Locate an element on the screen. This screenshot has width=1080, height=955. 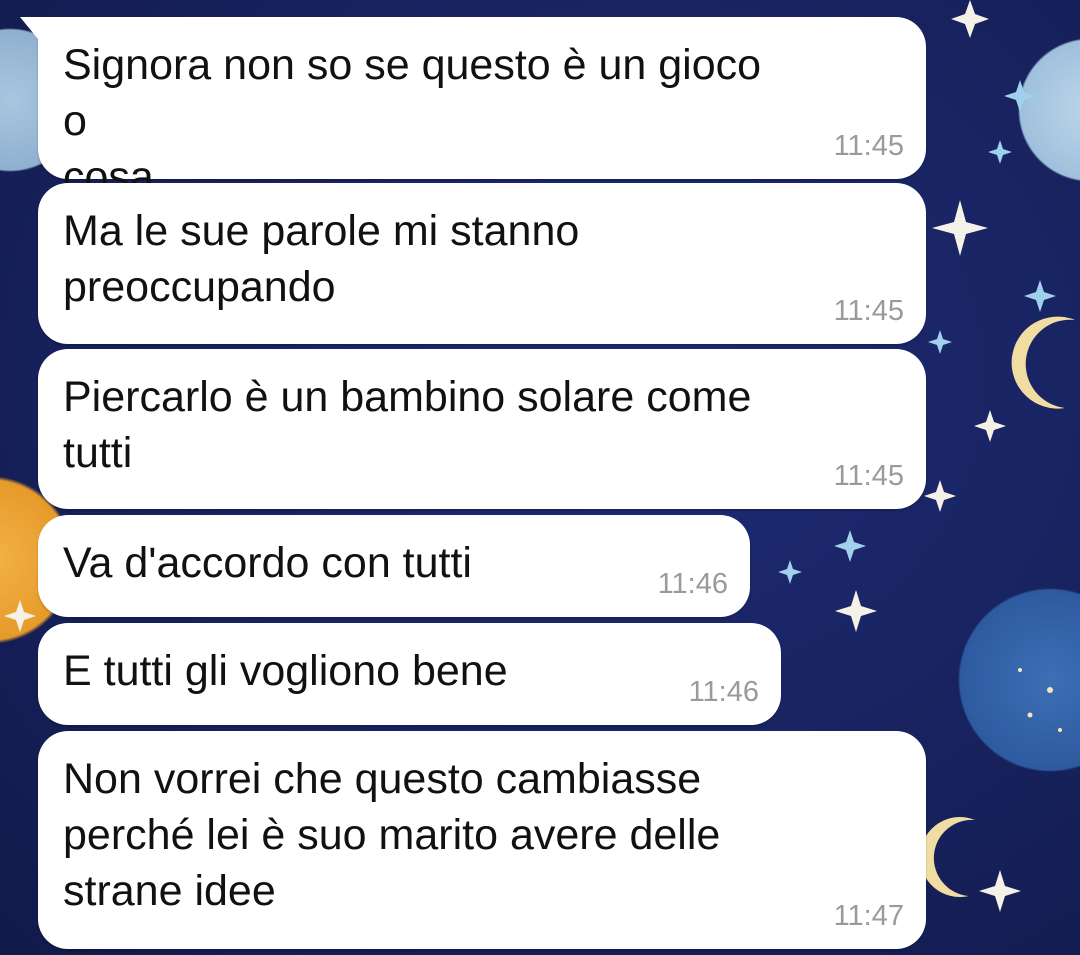
message-text: Ma le sue parole mi stanno preoccupando is located at coordinates (321, 259).